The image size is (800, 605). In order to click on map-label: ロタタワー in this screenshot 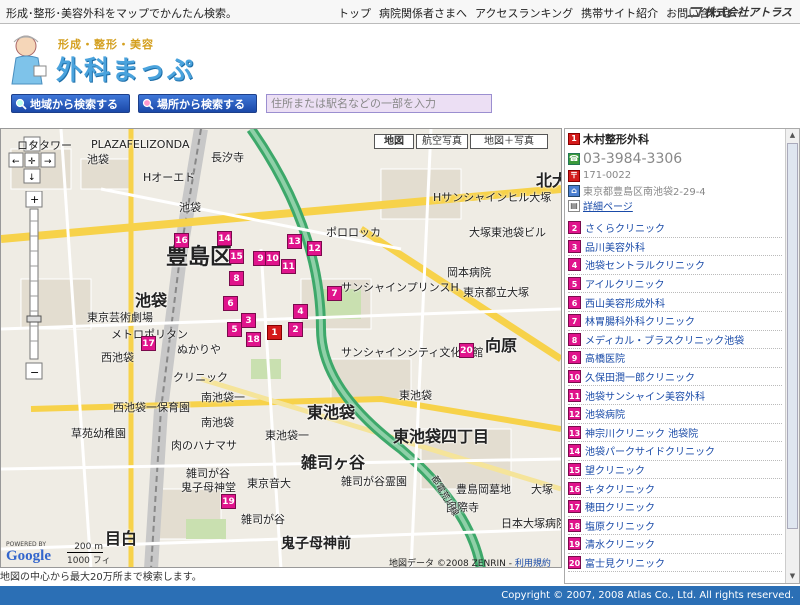, I will do `click(44, 145)`.